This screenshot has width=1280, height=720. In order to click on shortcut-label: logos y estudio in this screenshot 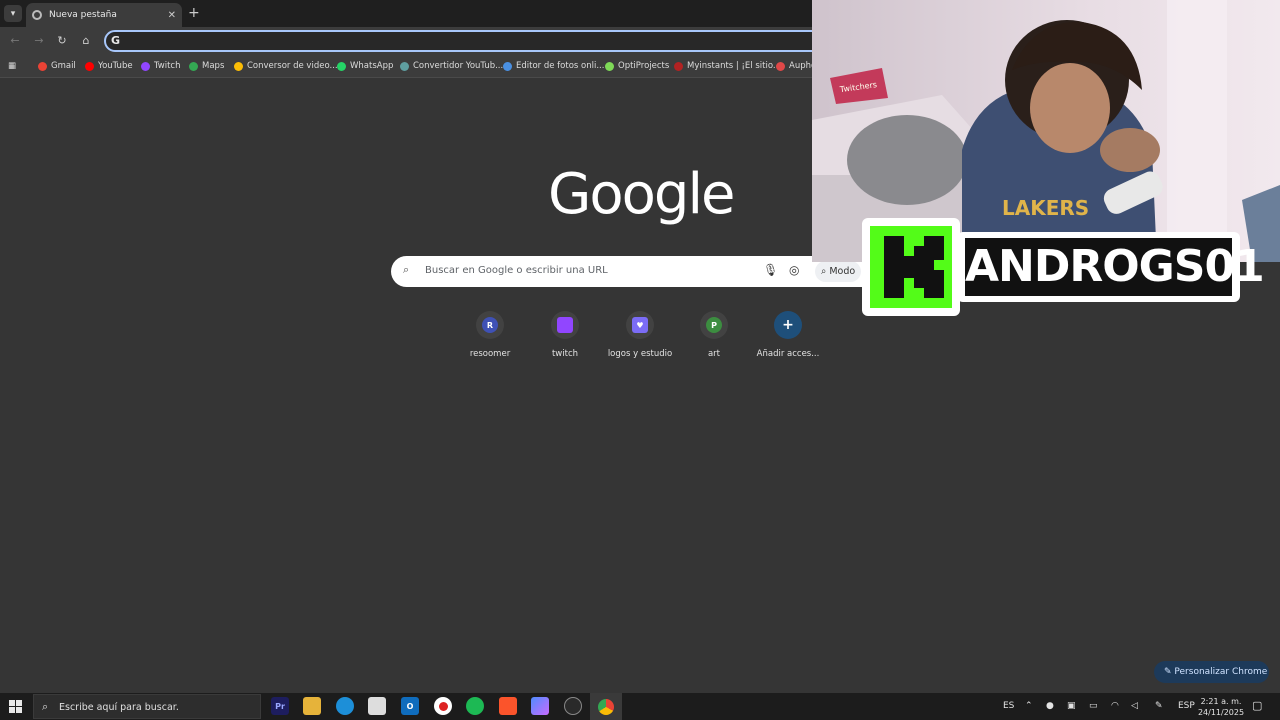, I will do `click(640, 354)`.